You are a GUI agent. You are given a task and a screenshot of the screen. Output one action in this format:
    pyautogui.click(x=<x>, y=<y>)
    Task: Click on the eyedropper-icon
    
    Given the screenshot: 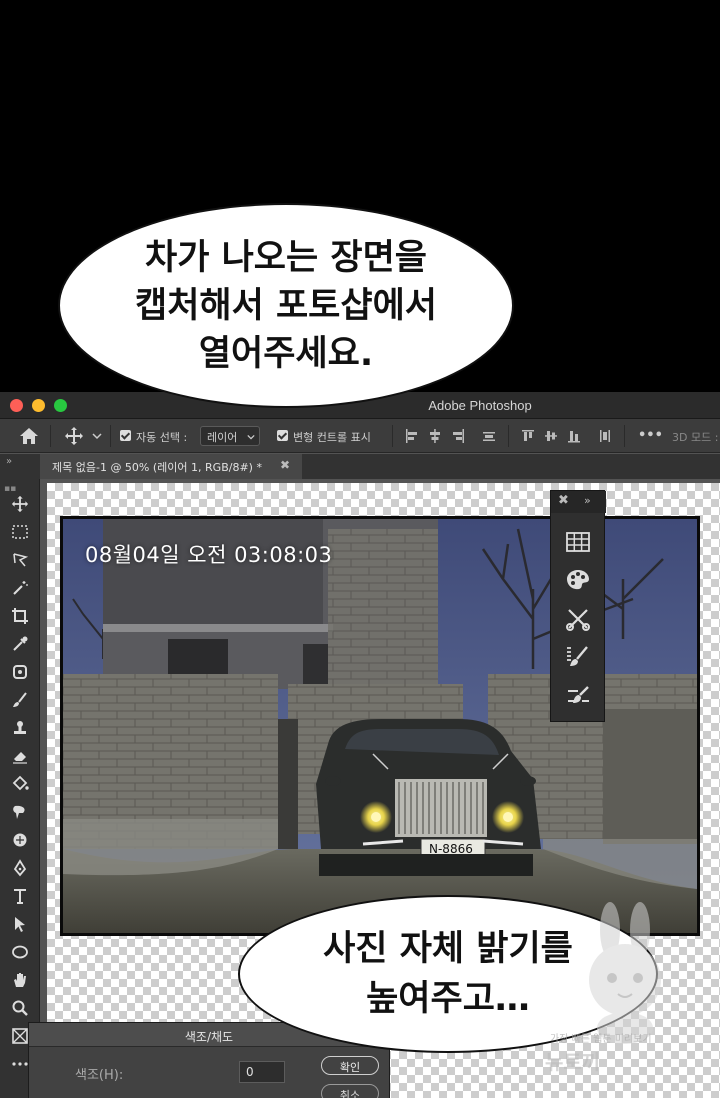 What is the action you would take?
    pyautogui.click(x=20, y=644)
    